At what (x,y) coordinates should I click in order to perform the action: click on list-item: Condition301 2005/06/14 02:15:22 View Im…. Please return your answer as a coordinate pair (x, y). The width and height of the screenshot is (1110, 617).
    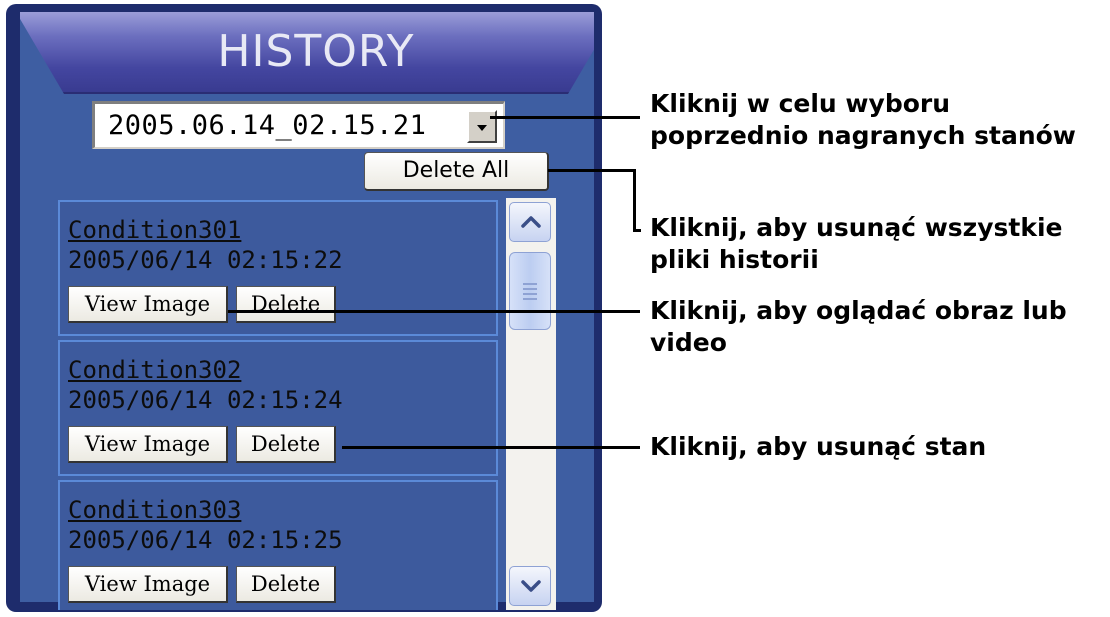
    Looking at the image, I should click on (278, 268).